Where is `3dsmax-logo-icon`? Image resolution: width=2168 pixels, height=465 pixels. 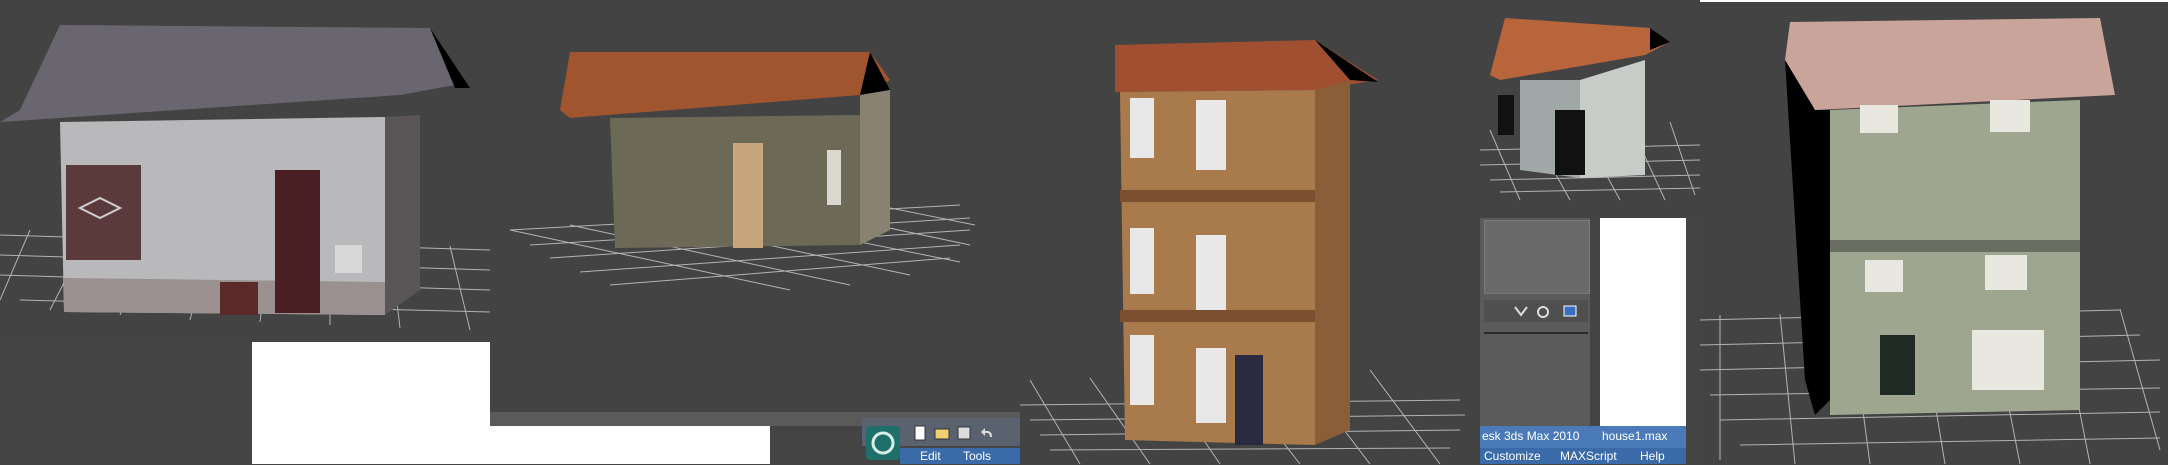 3dsmax-logo-icon is located at coordinates (883, 443).